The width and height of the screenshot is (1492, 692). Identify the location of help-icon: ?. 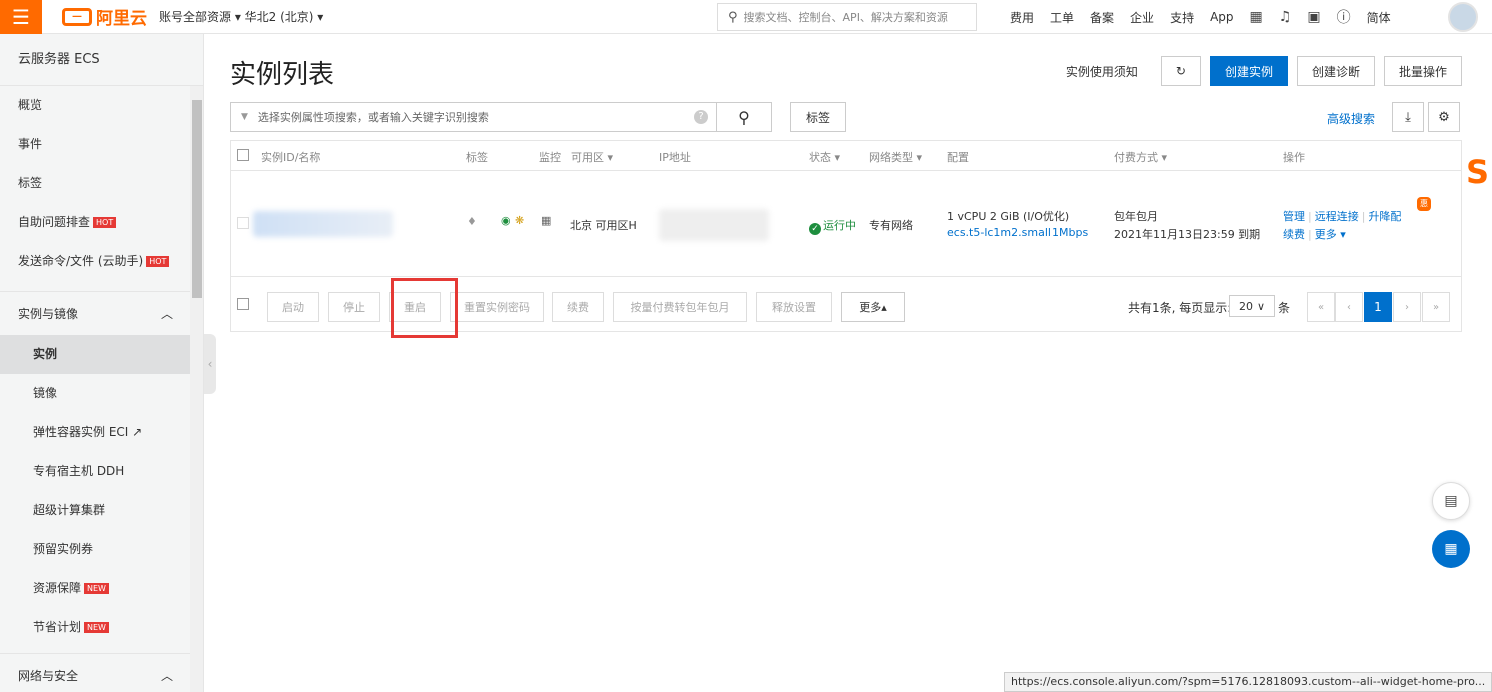
(701, 117).